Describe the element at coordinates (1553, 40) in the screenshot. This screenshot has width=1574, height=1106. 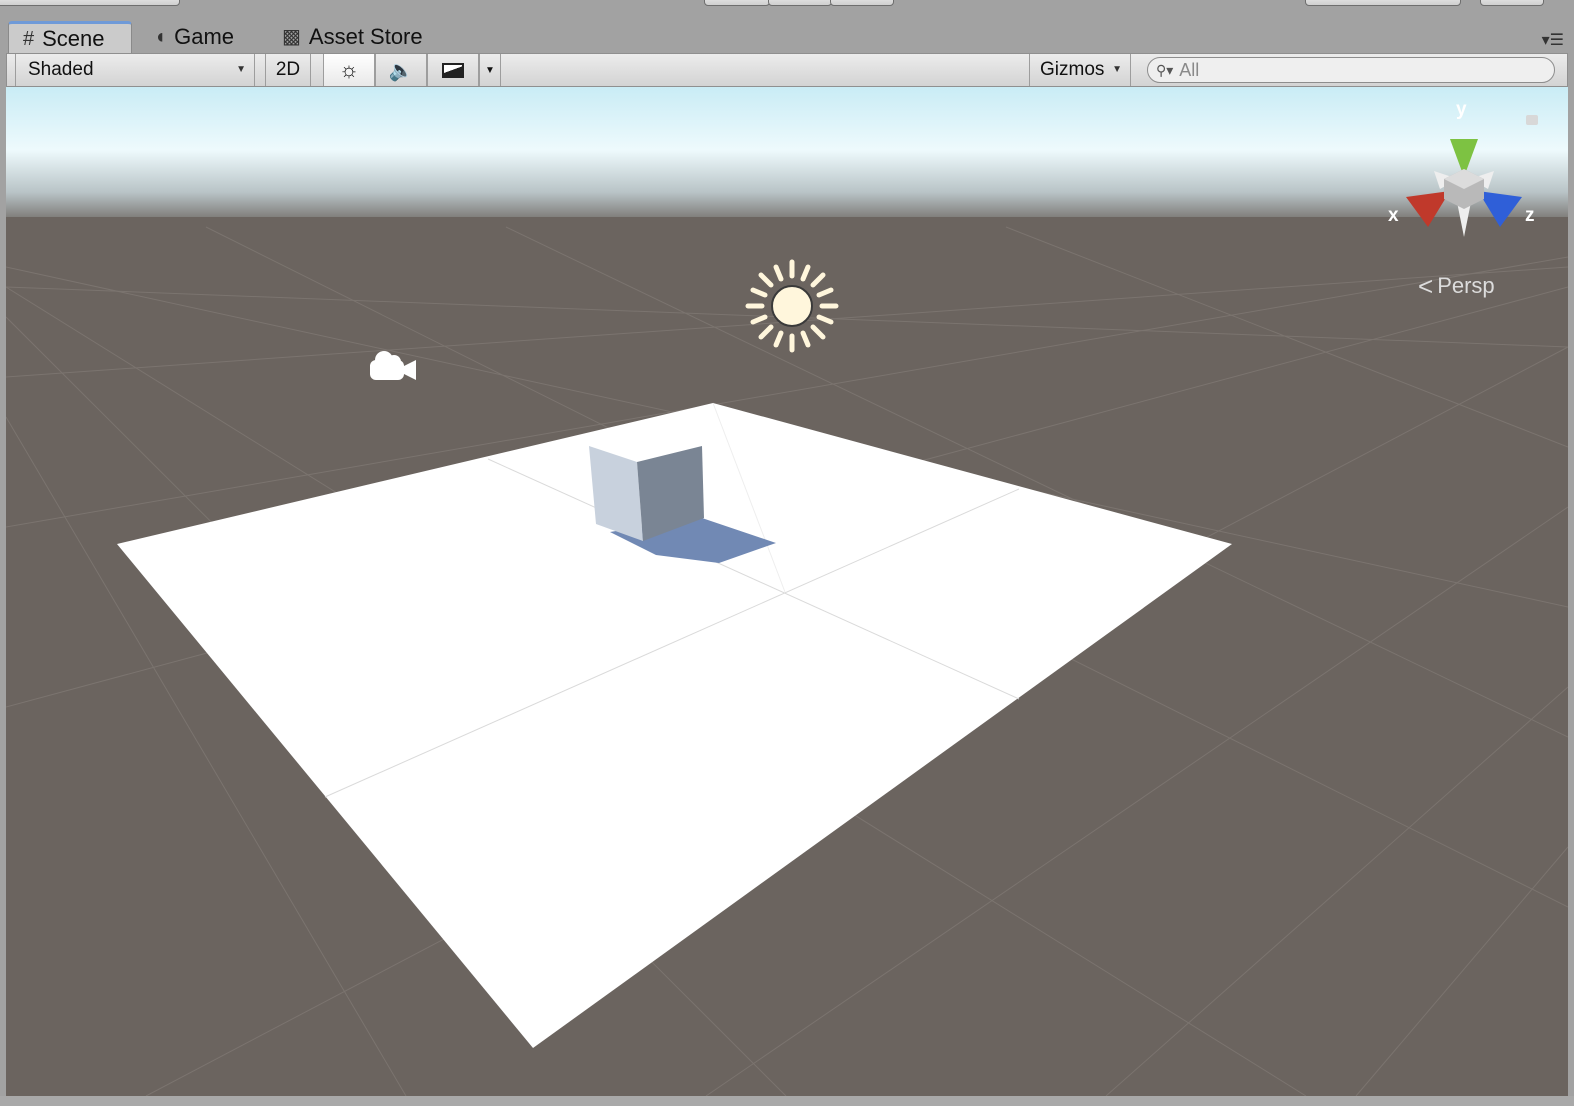
I see `tab-menu-icon: ▾☰` at that location.